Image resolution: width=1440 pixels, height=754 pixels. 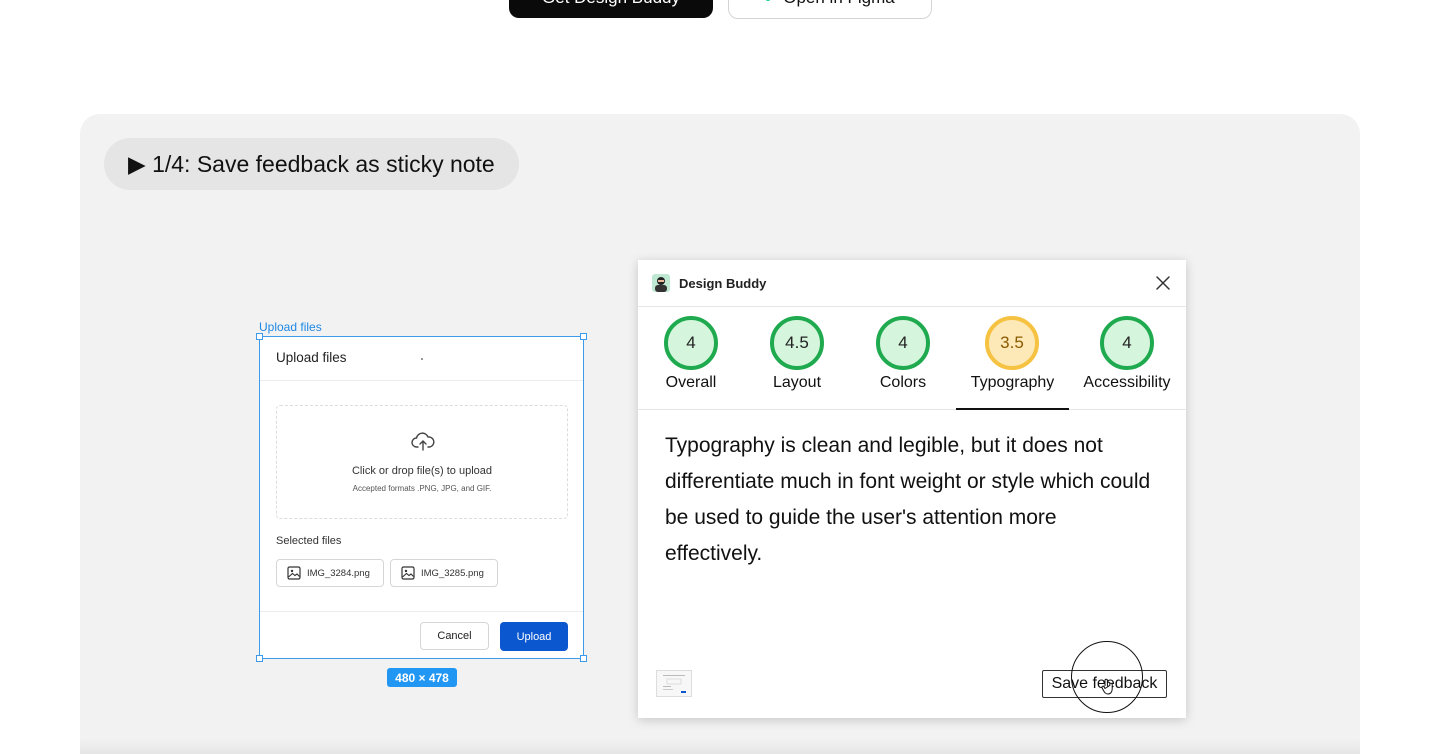 I want to click on score-label: Accessibility, so click(x=1127, y=382).